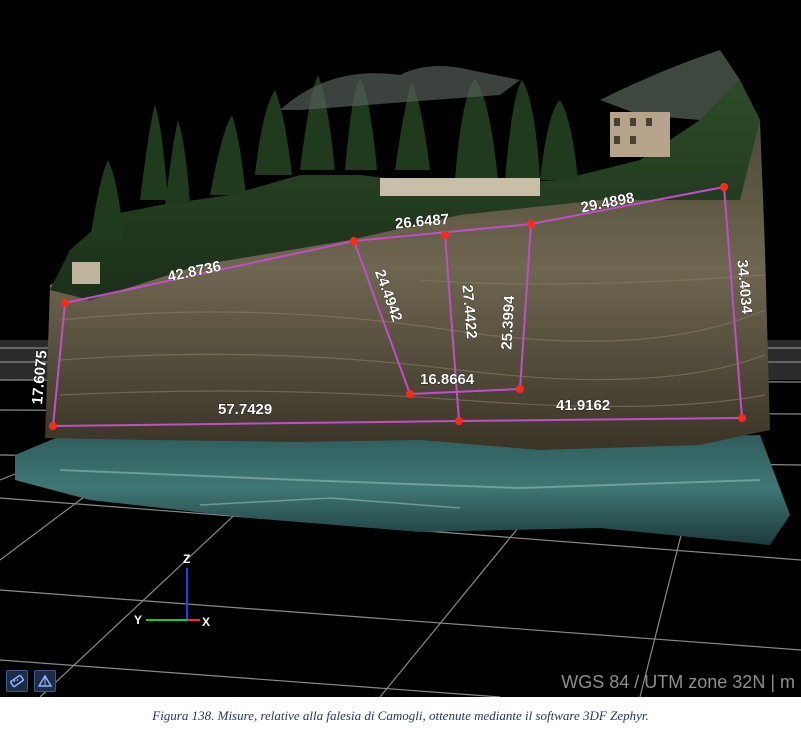 The height and width of the screenshot is (733, 801). What do you see at coordinates (186, 559) in the screenshot?
I see `axis-z-label: Z` at bounding box center [186, 559].